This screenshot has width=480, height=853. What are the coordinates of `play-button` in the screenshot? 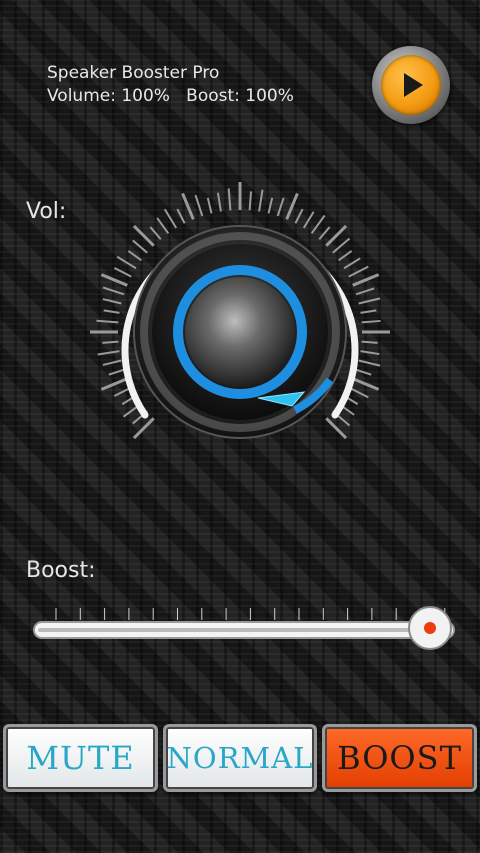 It's located at (411, 85).